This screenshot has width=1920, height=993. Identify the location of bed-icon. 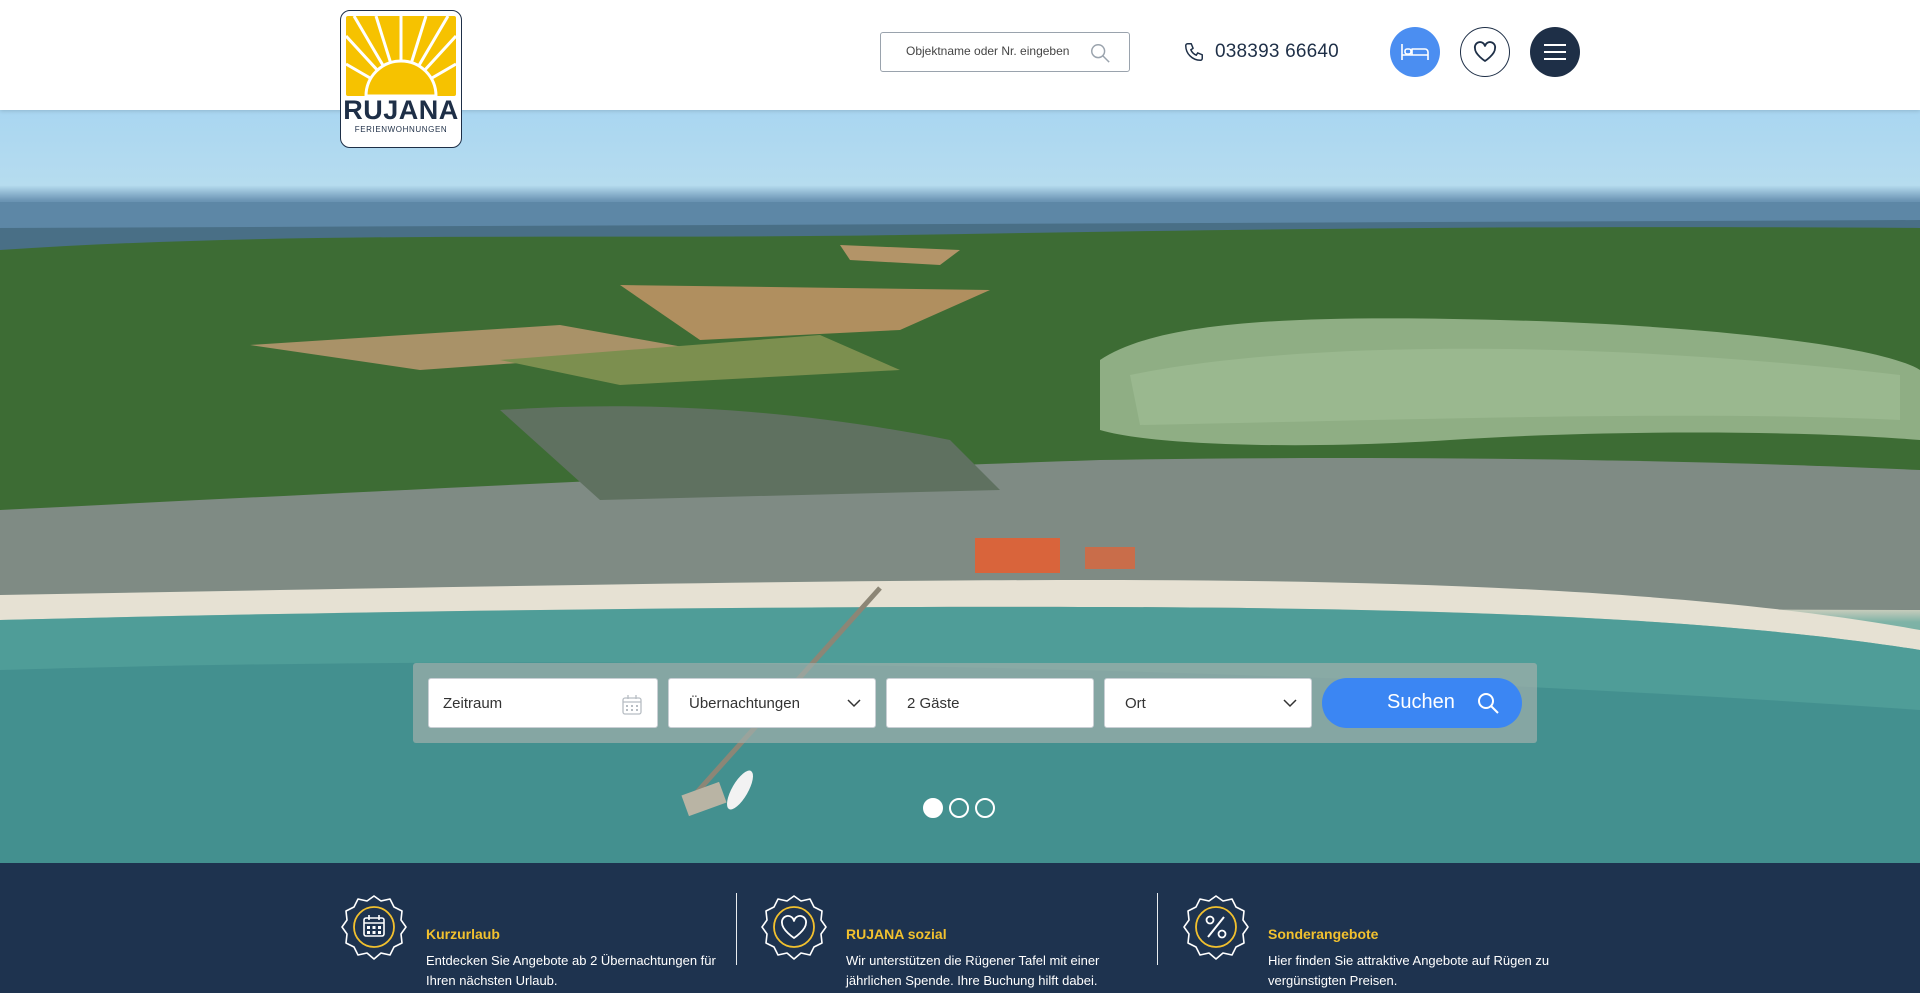
(1415, 52).